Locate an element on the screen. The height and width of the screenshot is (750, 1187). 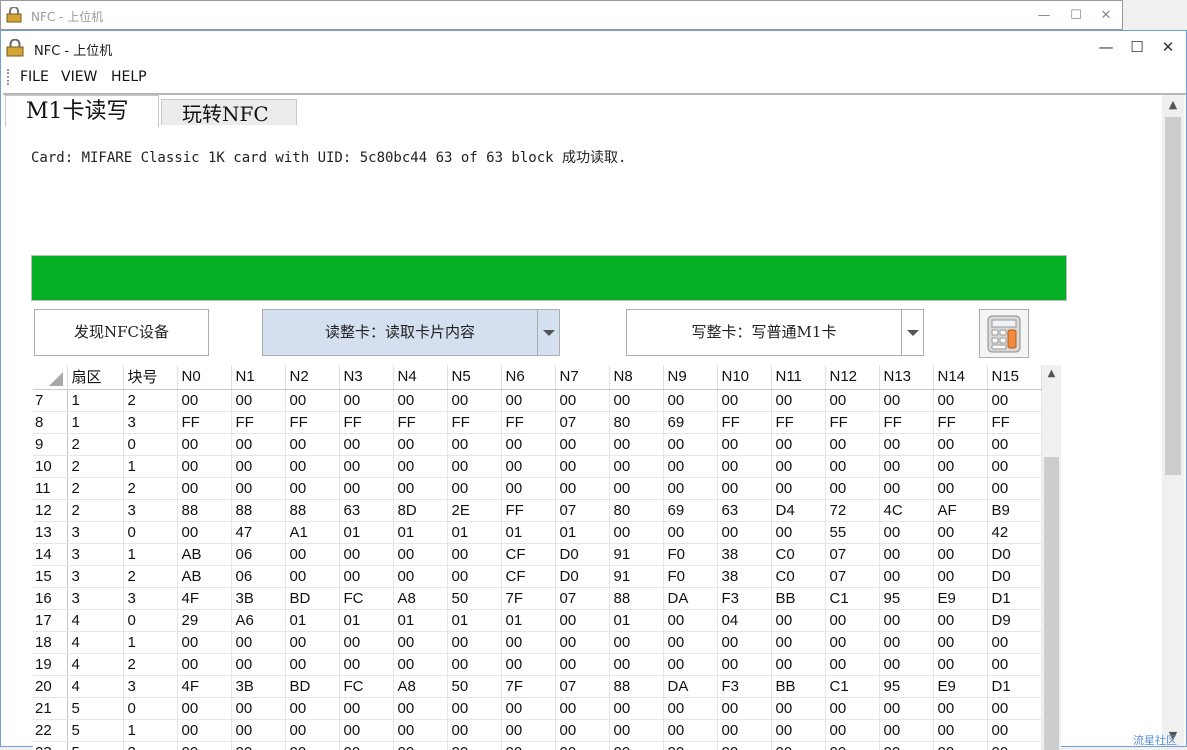
row-header: 8 is located at coordinates (50, 422).